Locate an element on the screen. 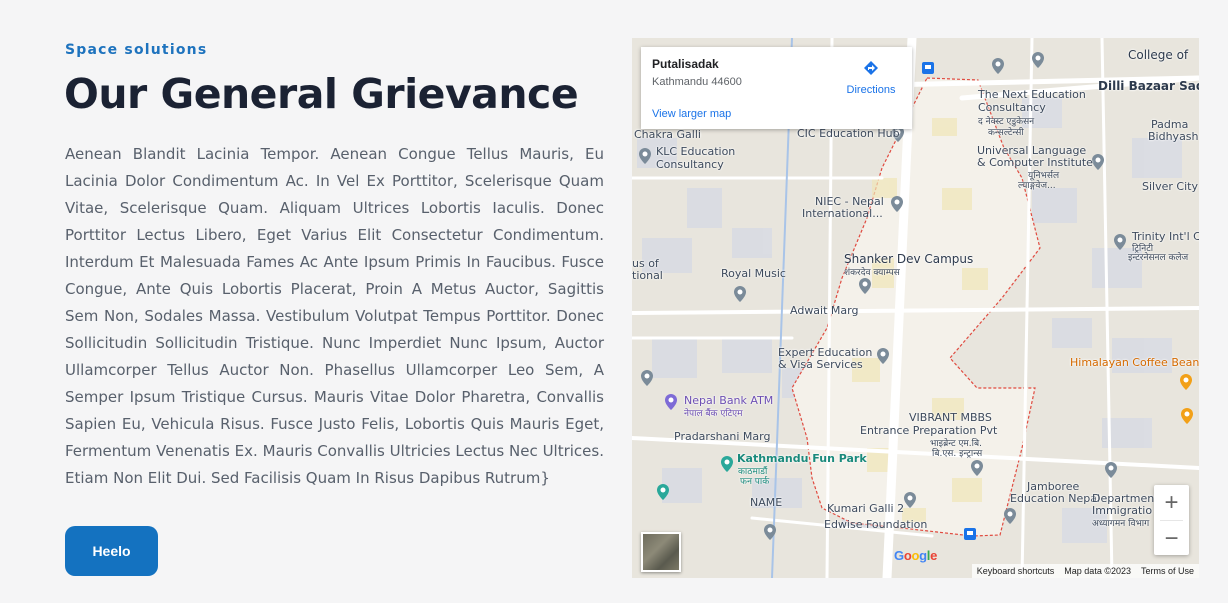 This screenshot has height=603, width=1228. cafe-pin-icon is located at coordinates (1186, 382).